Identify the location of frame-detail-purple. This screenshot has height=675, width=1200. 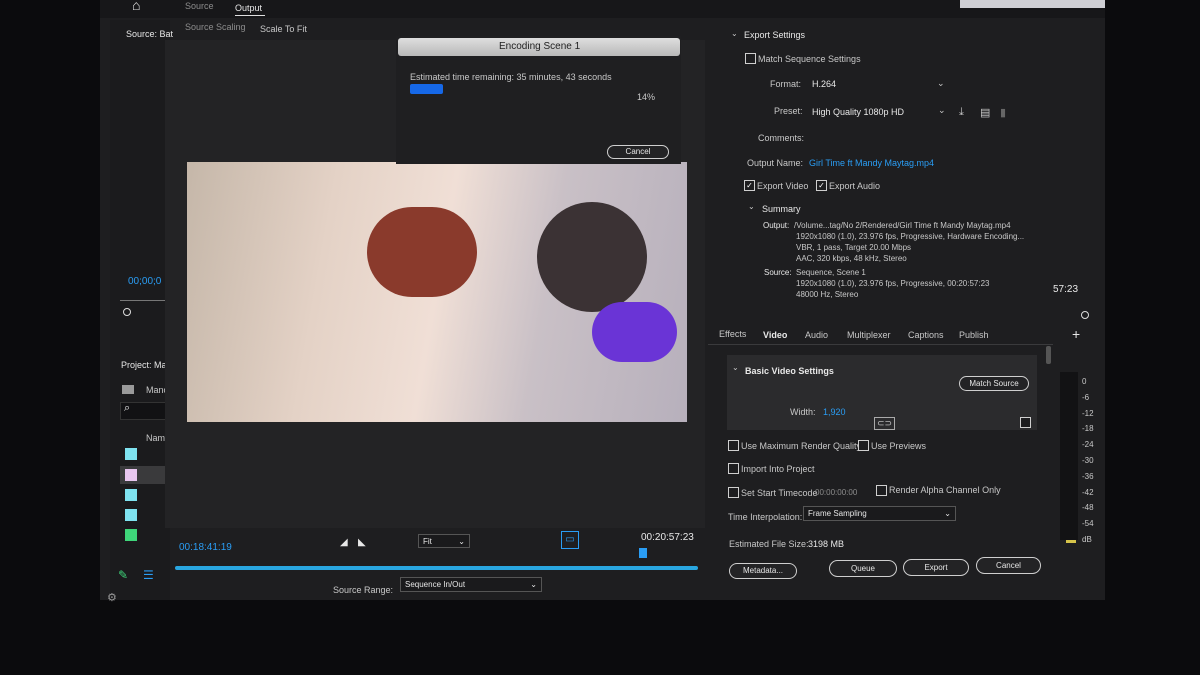
(634, 332).